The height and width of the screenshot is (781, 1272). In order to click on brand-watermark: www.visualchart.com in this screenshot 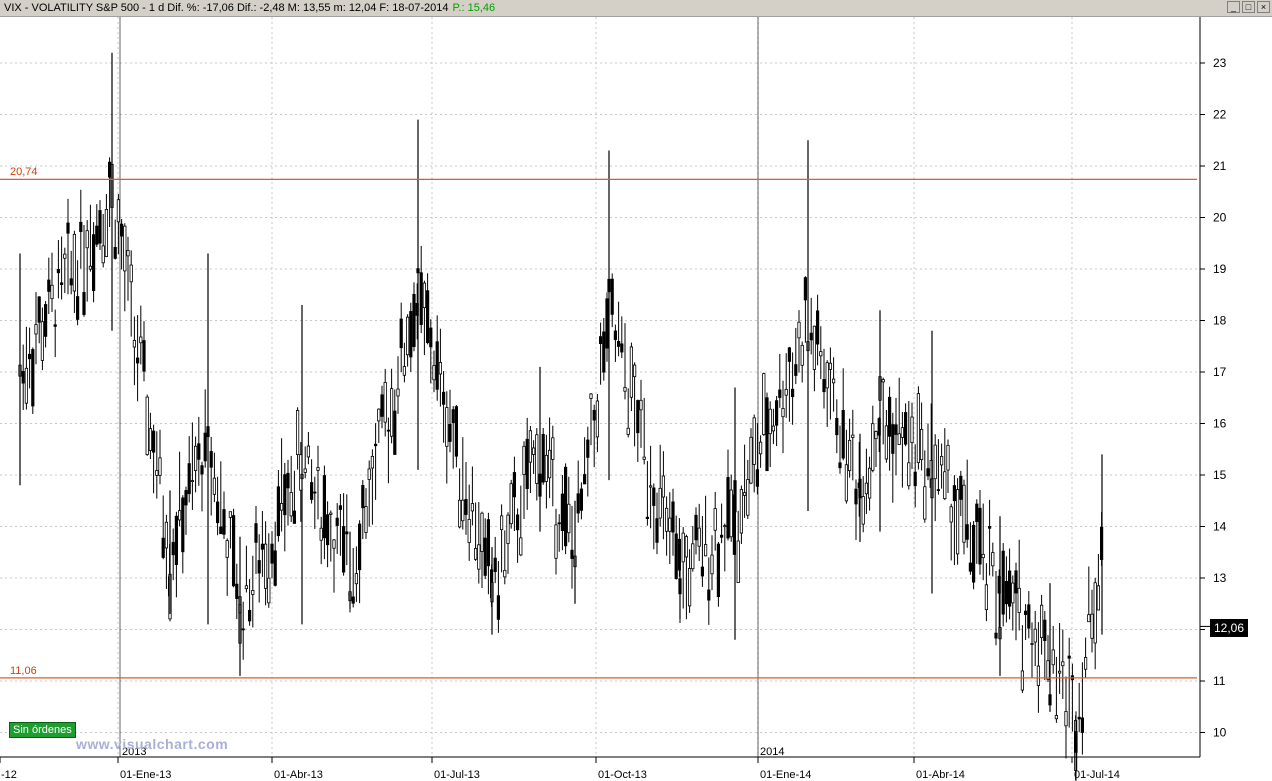, I will do `click(152, 744)`.